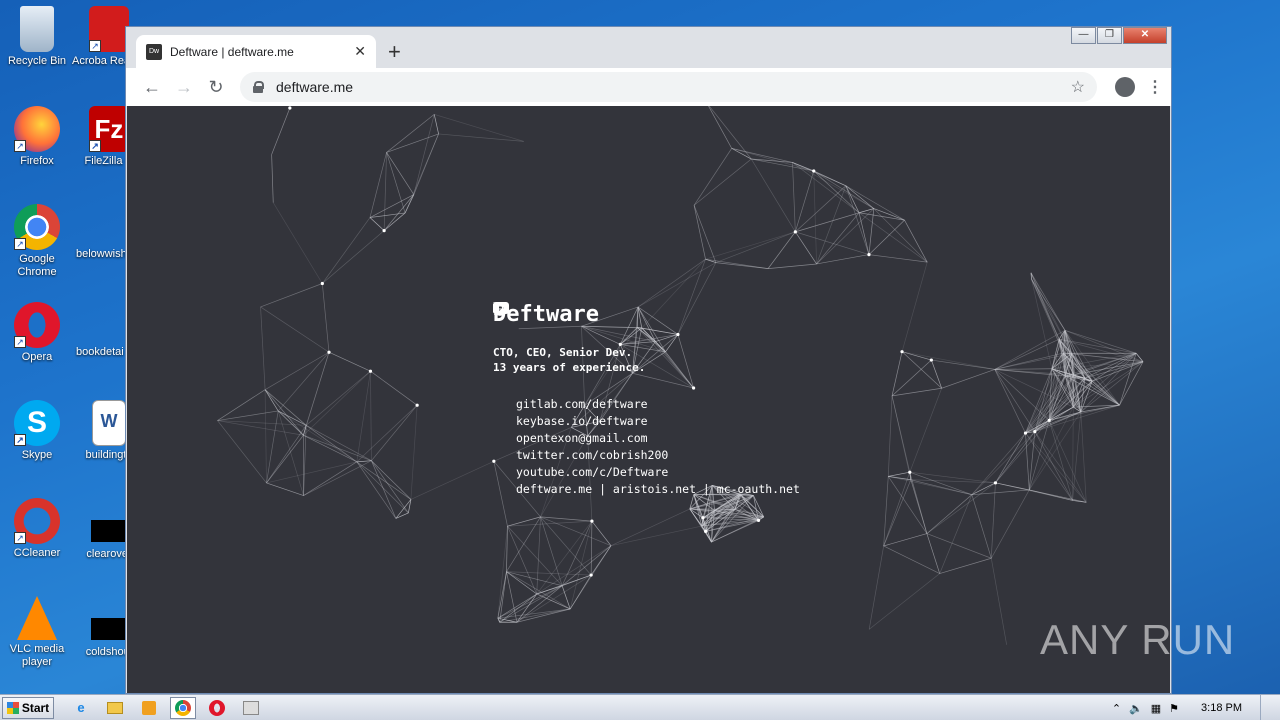 The height and width of the screenshot is (720, 1280). I want to click on mail-icon, so click(501, 373).